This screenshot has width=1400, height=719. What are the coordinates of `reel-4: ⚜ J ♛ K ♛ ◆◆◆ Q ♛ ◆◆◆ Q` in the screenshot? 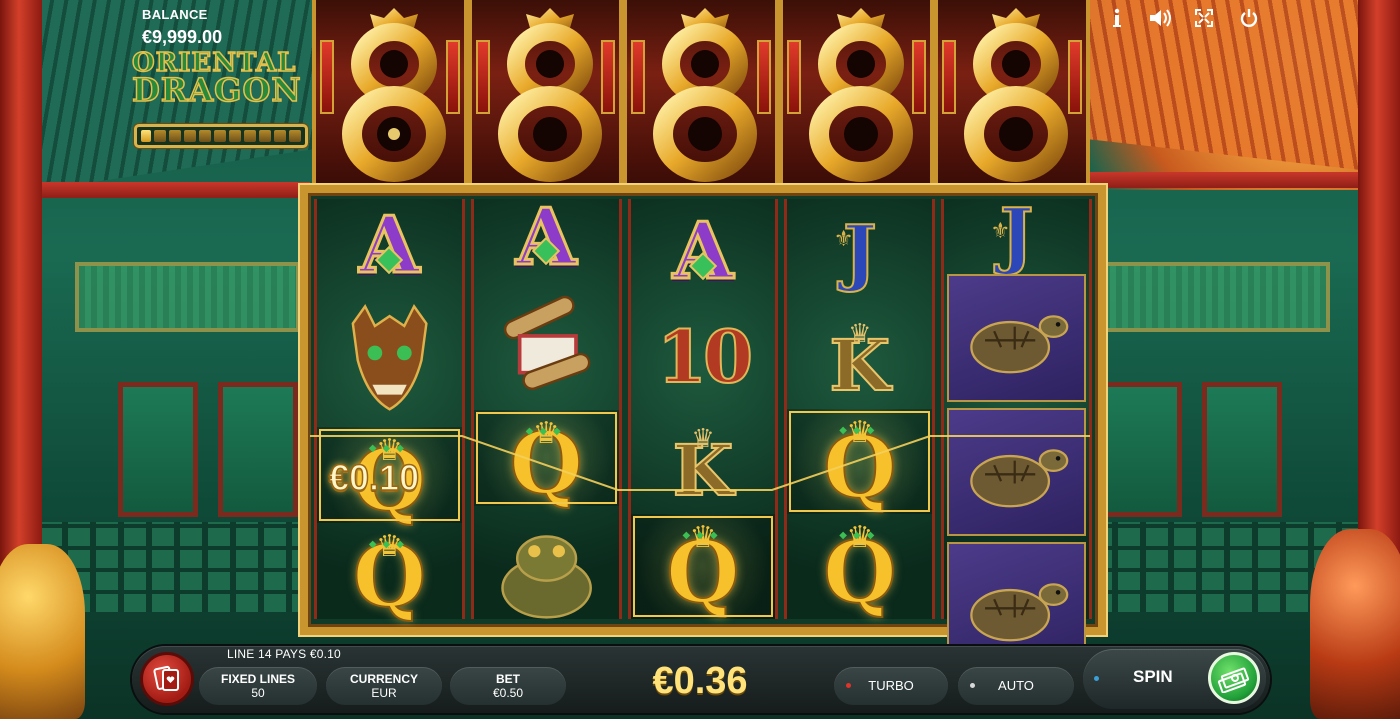 It's located at (860, 409).